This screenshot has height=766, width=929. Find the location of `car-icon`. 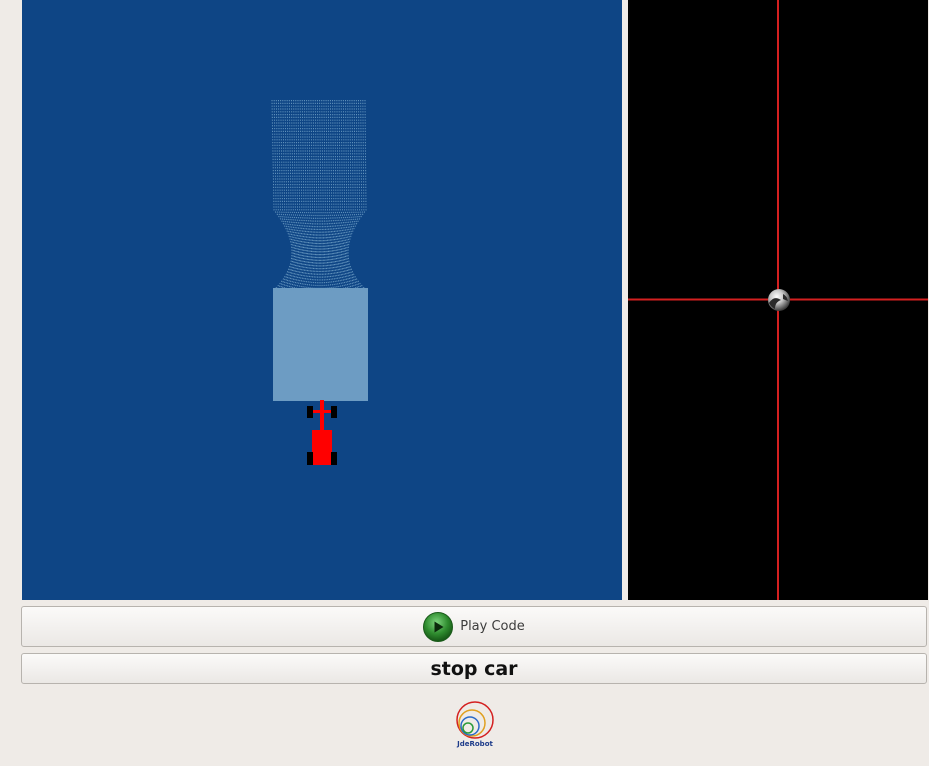

car-icon is located at coordinates (322, 432).